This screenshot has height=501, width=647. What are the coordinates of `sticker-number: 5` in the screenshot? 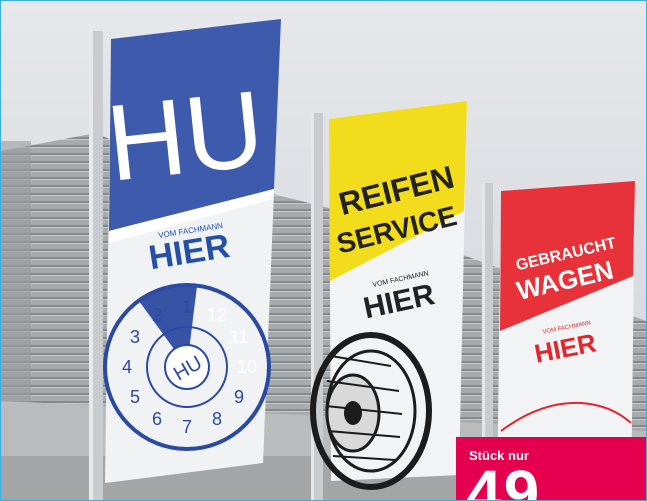 It's located at (135, 397).